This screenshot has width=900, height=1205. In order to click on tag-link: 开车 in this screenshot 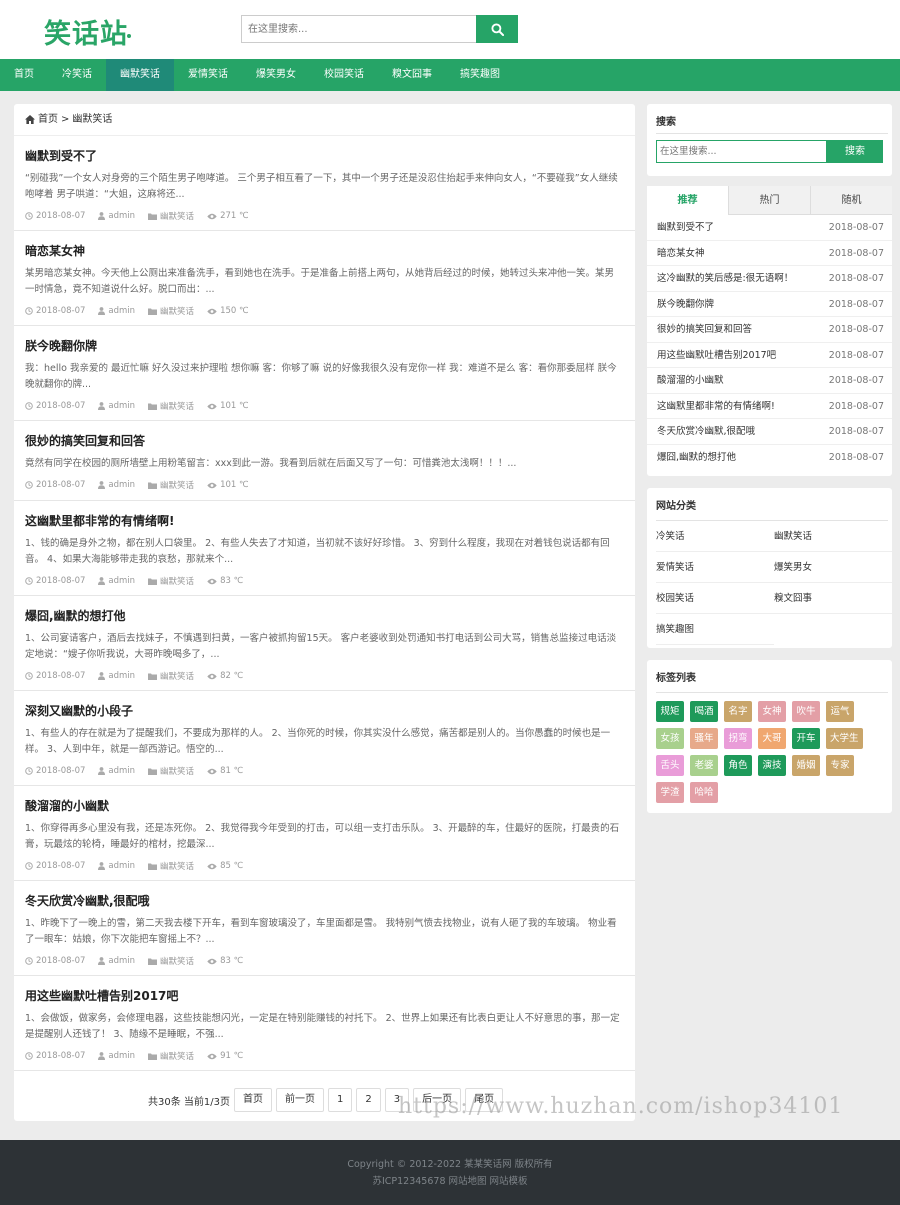, I will do `click(806, 738)`.